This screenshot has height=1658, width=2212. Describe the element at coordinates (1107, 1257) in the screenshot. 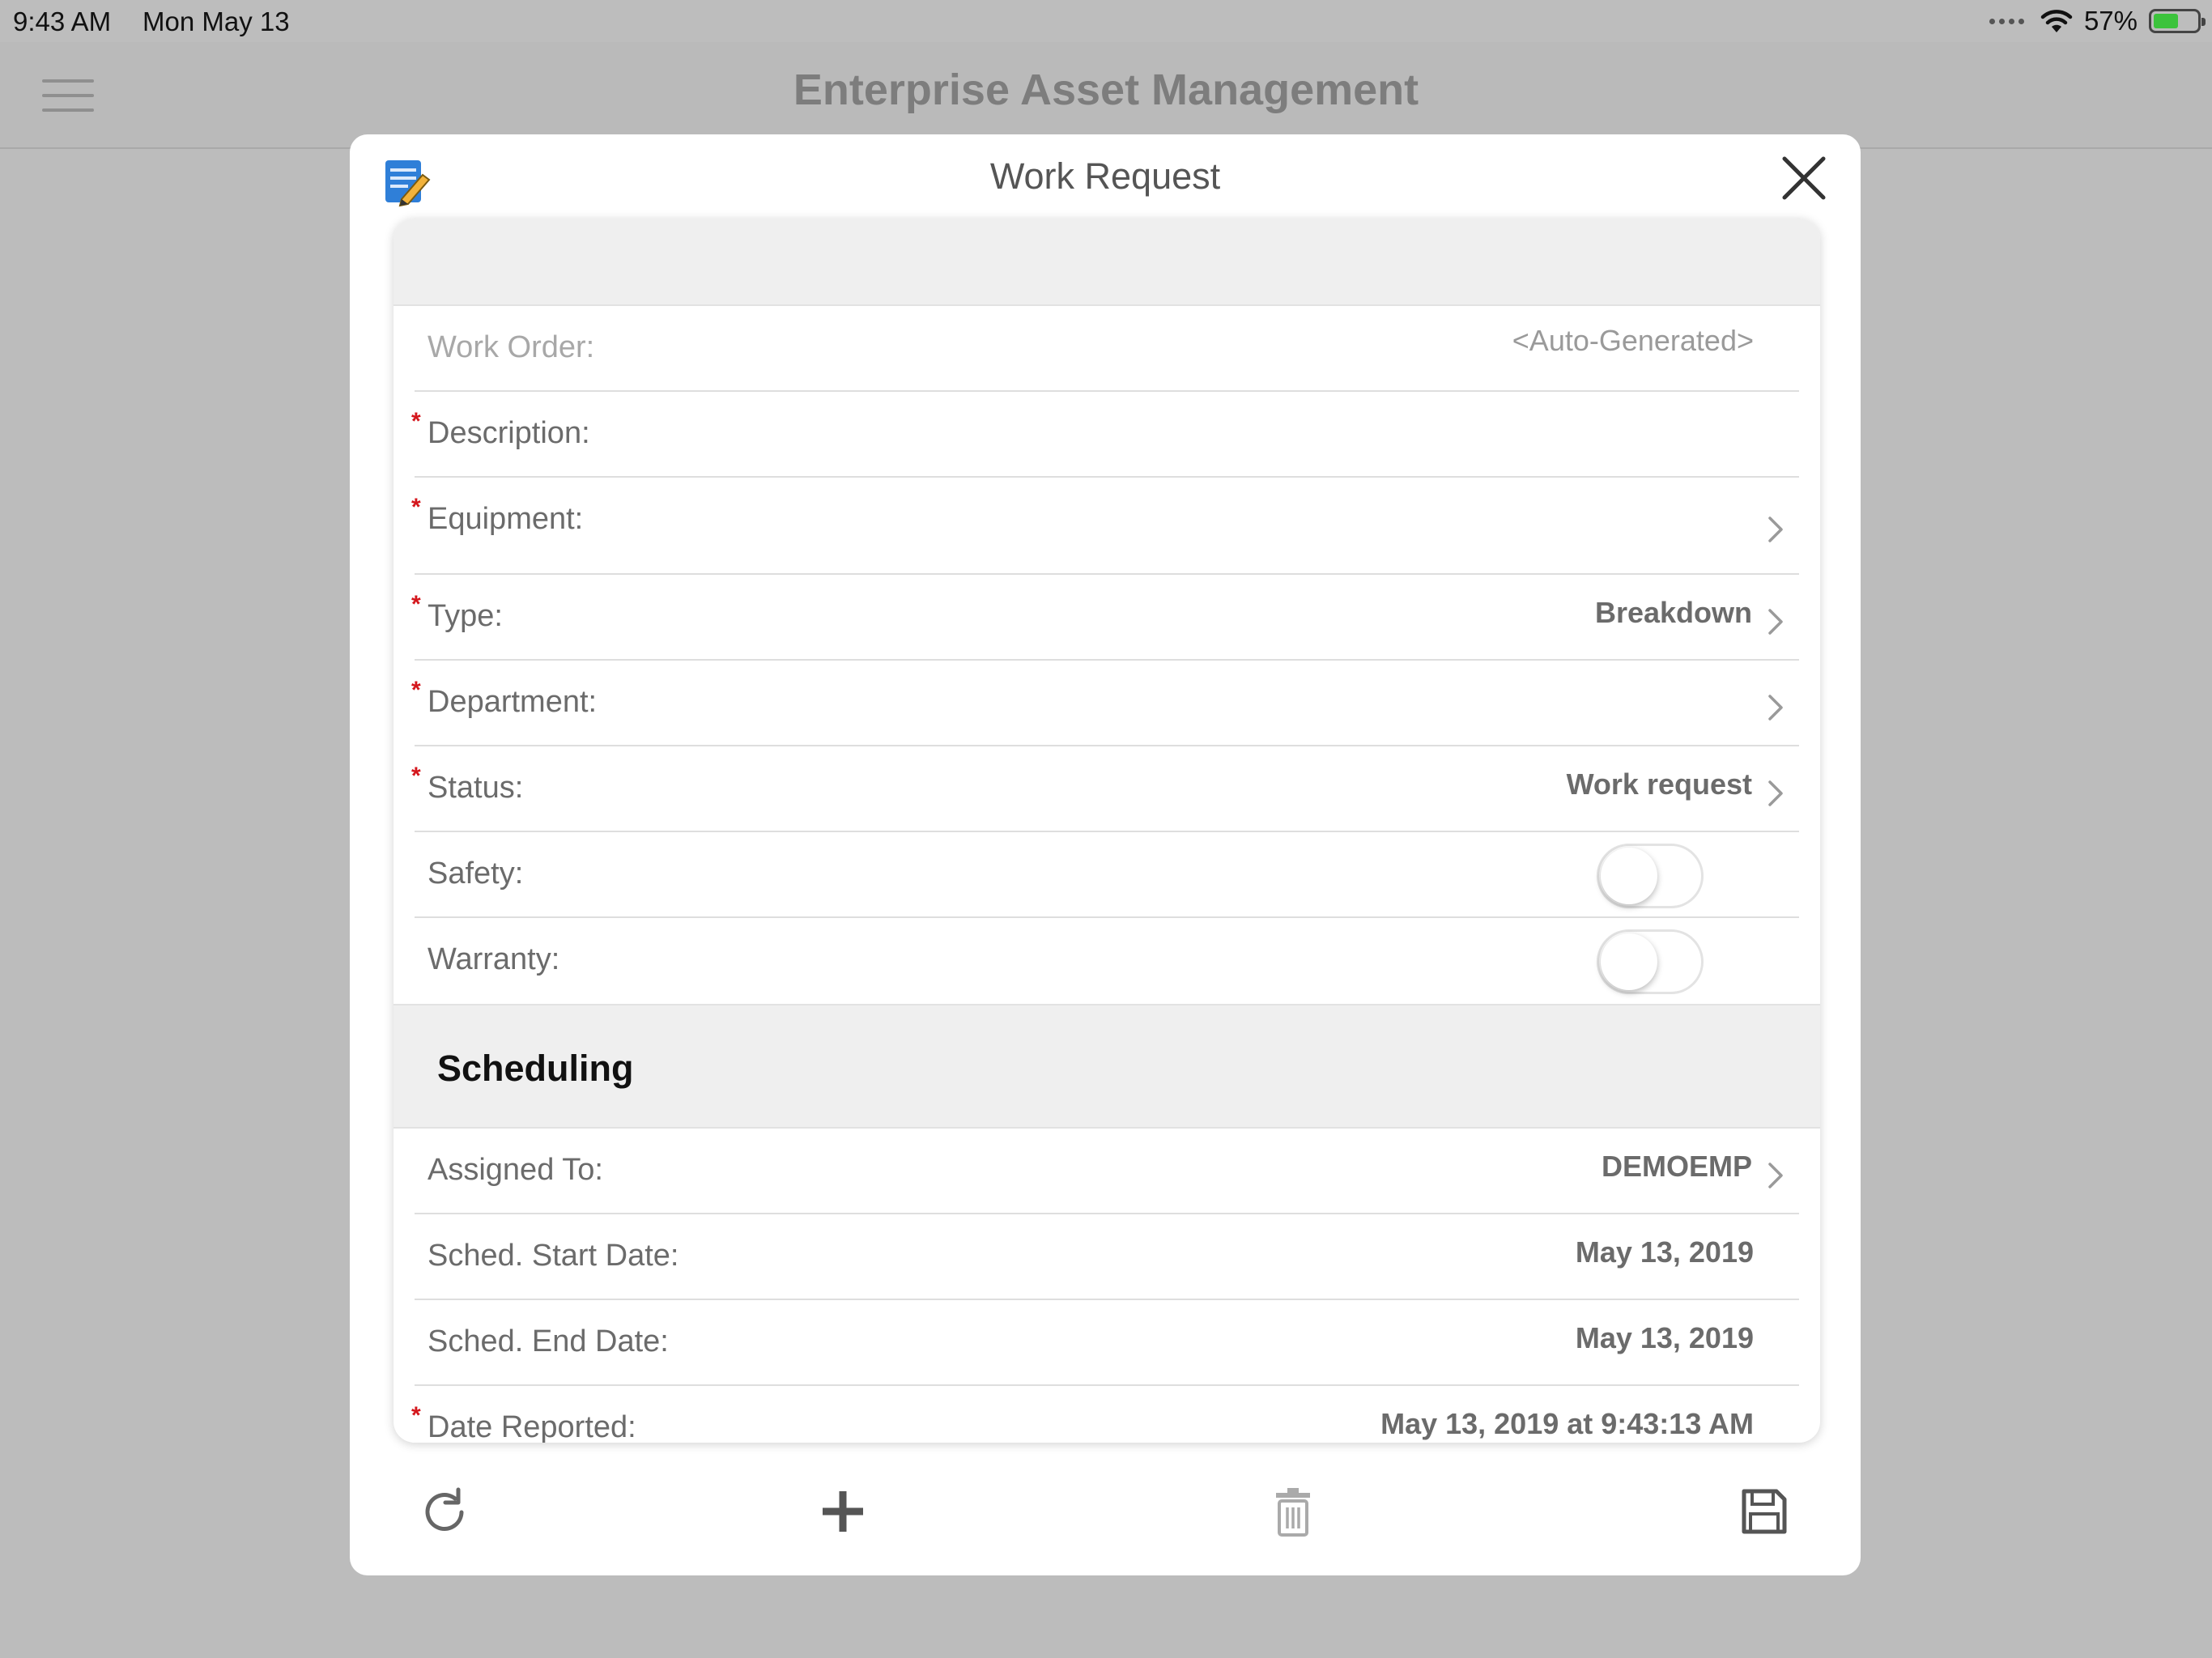

I see `sched-start-row: Sched. Start Date: May 13, 2019` at that location.